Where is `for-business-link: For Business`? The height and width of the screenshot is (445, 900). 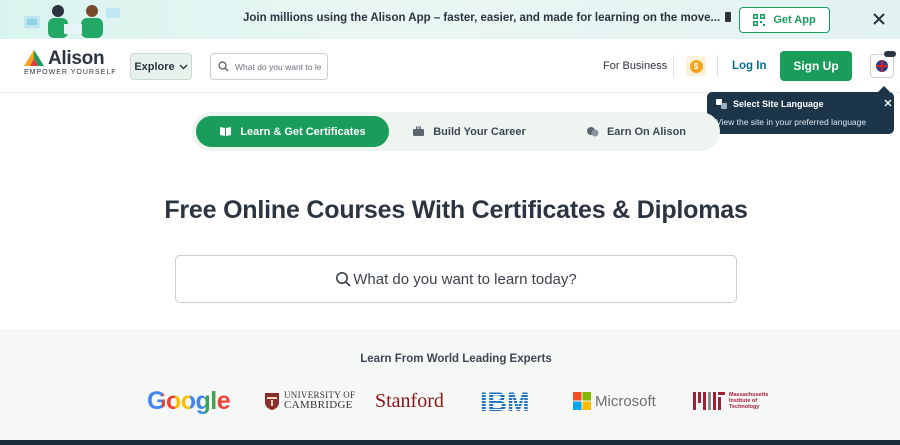
for-business-link: For Business is located at coordinates (635, 66).